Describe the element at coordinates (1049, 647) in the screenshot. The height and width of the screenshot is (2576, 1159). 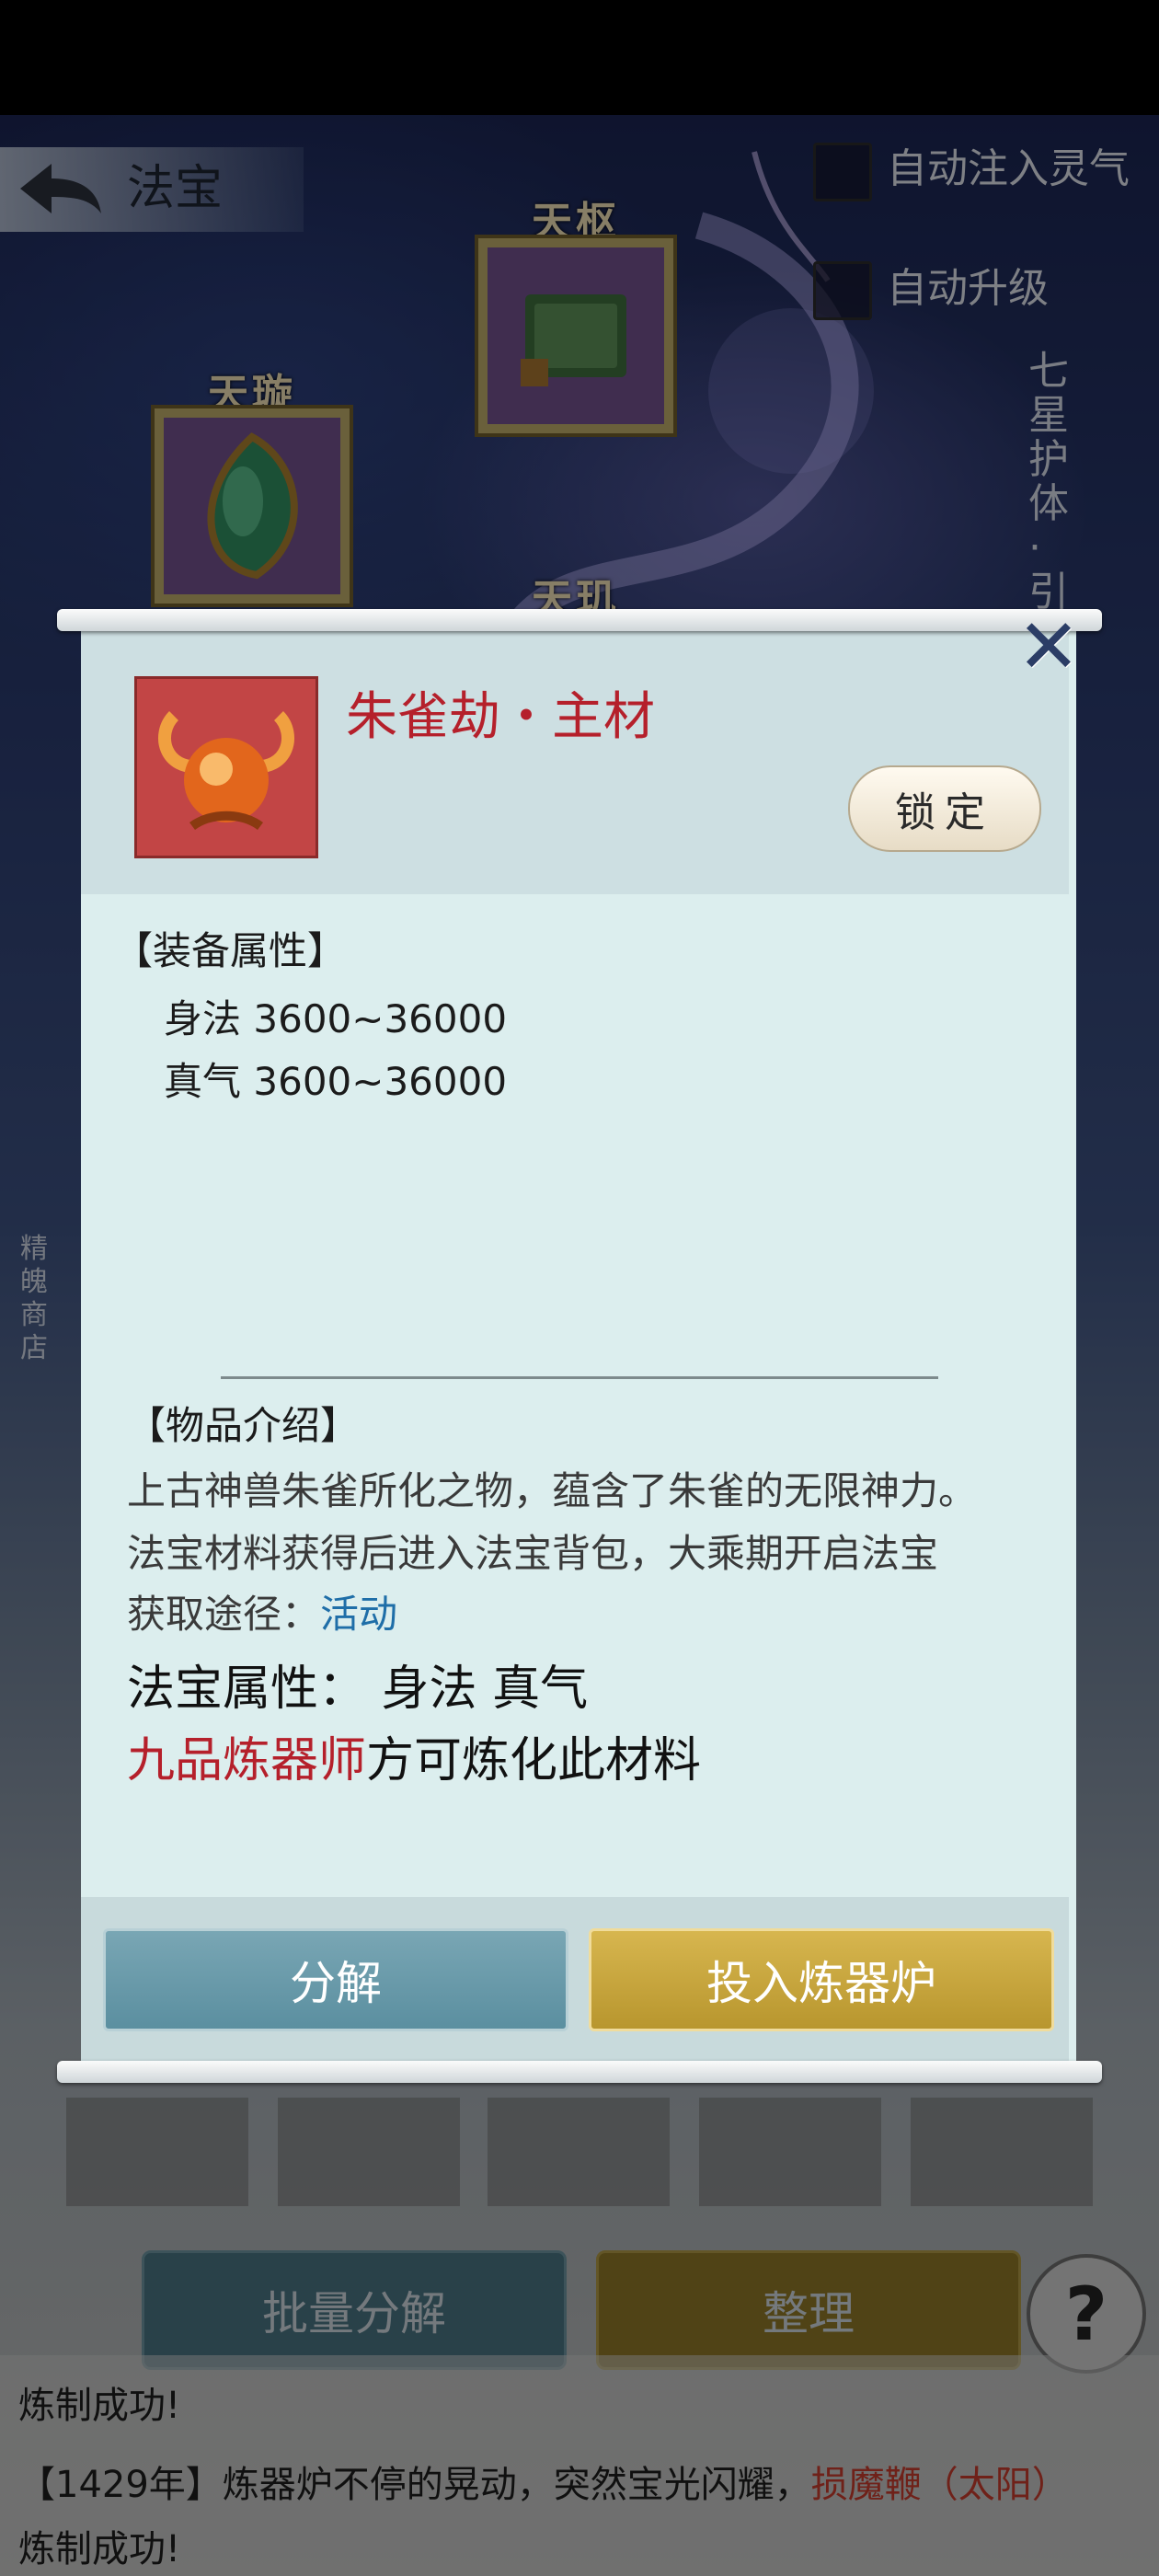
I see `close-icon: ✕` at that location.